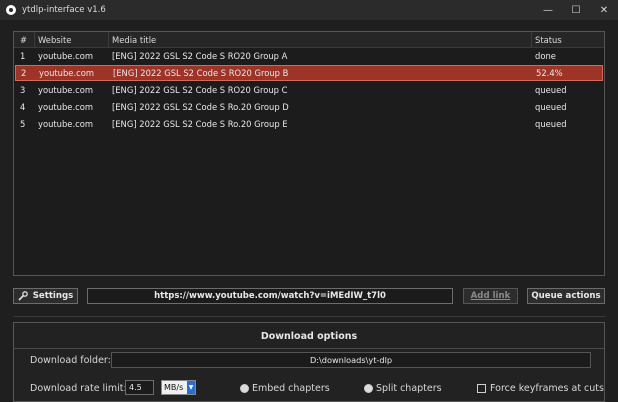 This screenshot has width=618, height=402. Describe the element at coordinates (309, 336) in the screenshot. I see `panel-title: Download options` at that location.